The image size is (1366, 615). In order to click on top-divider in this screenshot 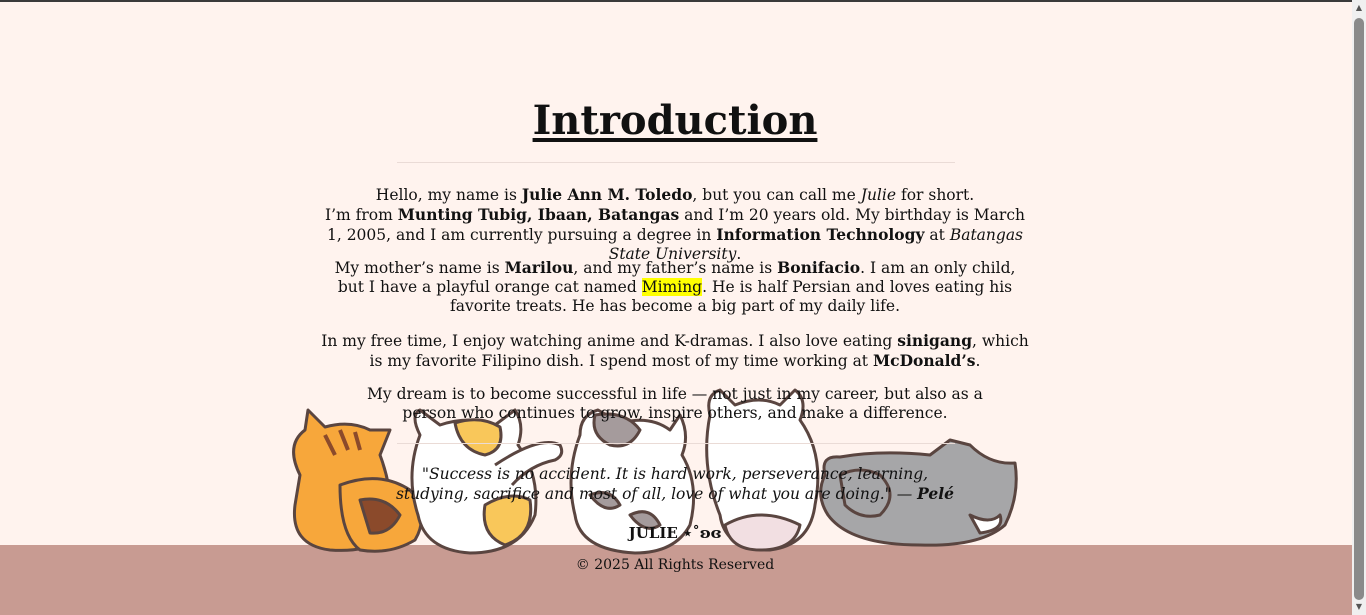, I will do `click(676, 162)`.